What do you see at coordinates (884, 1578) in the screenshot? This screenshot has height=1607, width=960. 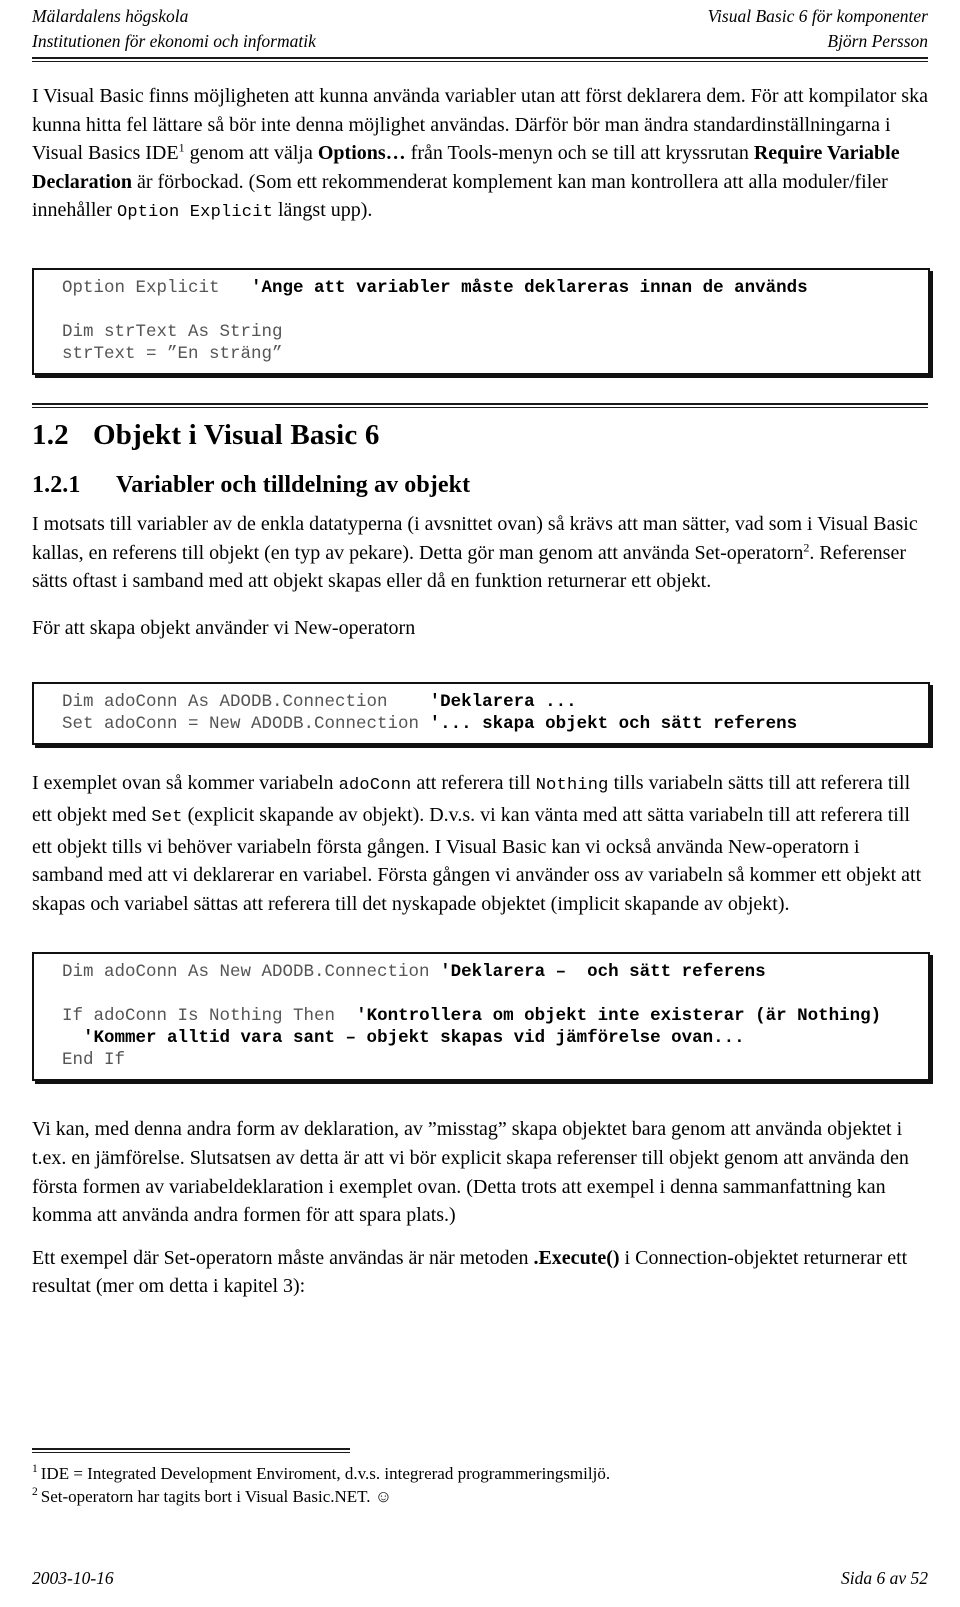 I see `footer-page-number: Sida 6 av 52` at bounding box center [884, 1578].